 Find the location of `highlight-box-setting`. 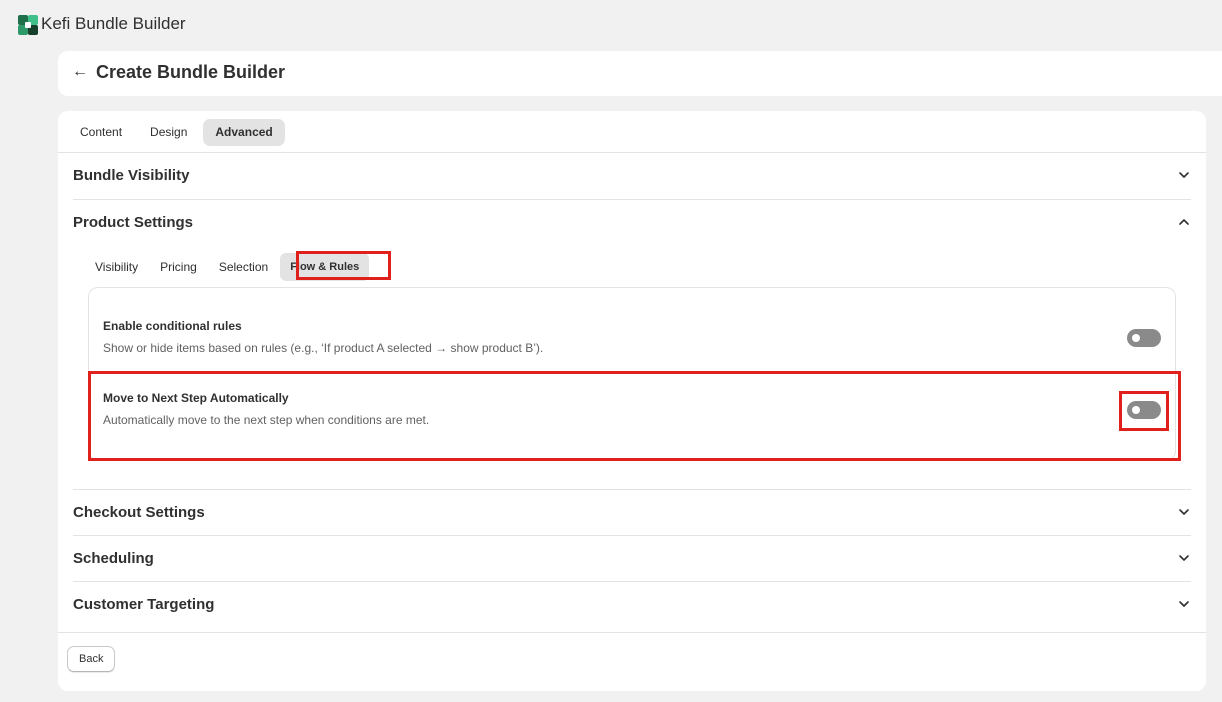

highlight-box-setting is located at coordinates (634, 416).